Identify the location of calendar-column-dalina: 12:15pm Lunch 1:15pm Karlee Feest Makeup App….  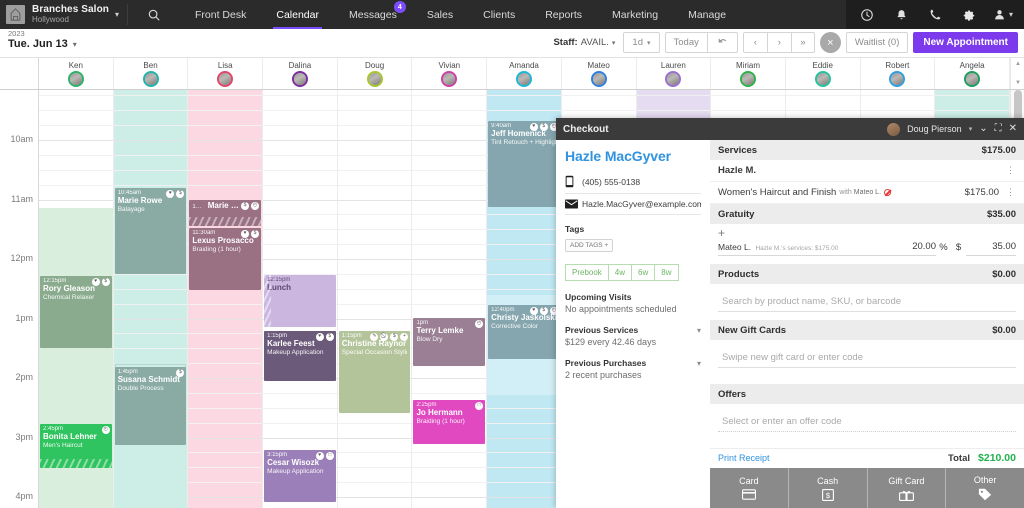
(300, 299).